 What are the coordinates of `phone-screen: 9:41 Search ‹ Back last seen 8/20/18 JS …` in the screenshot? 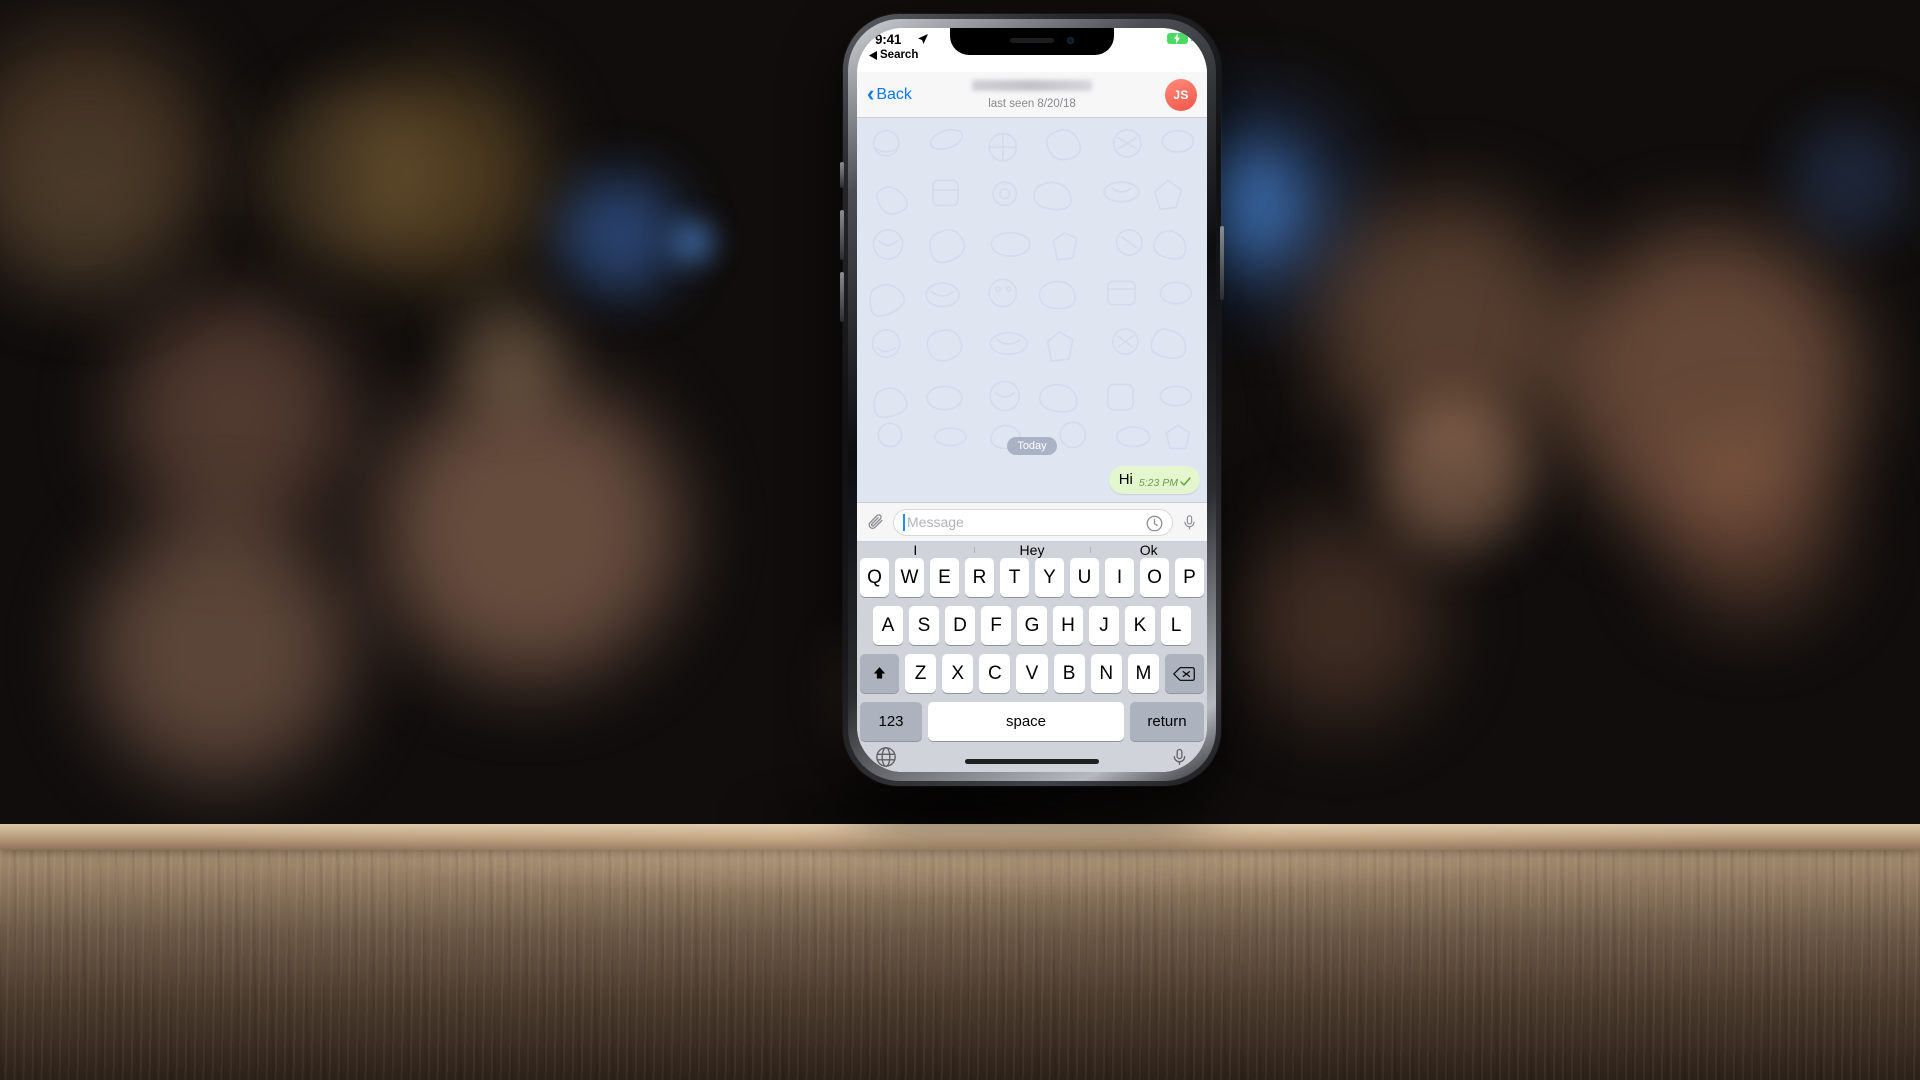 It's located at (1032, 400).